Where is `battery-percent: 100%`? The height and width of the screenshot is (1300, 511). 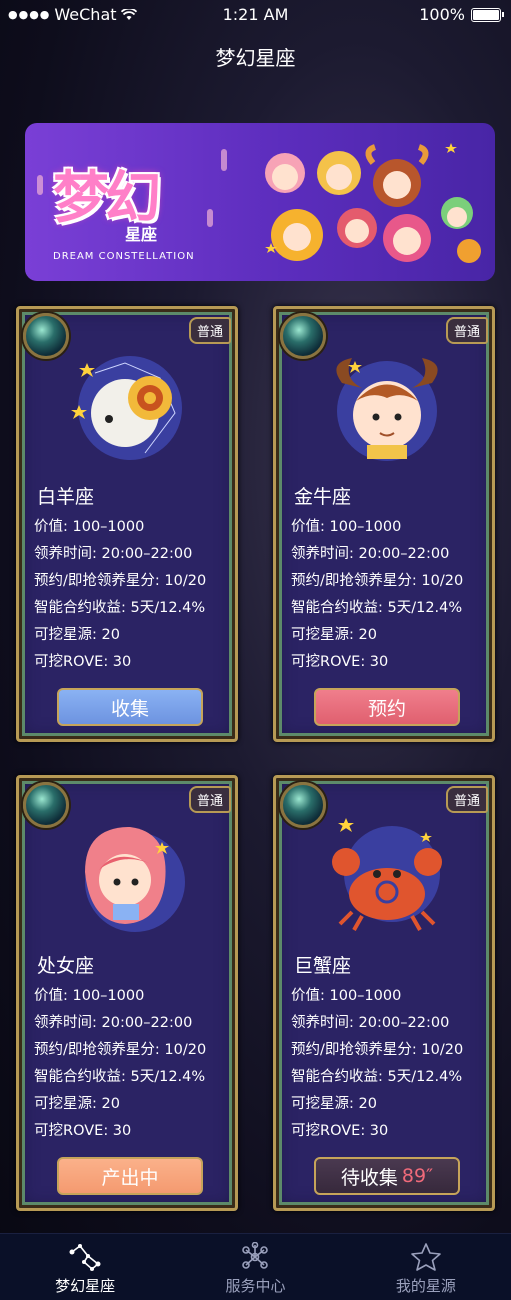
battery-percent: 100% is located at coordinates (442, 14).